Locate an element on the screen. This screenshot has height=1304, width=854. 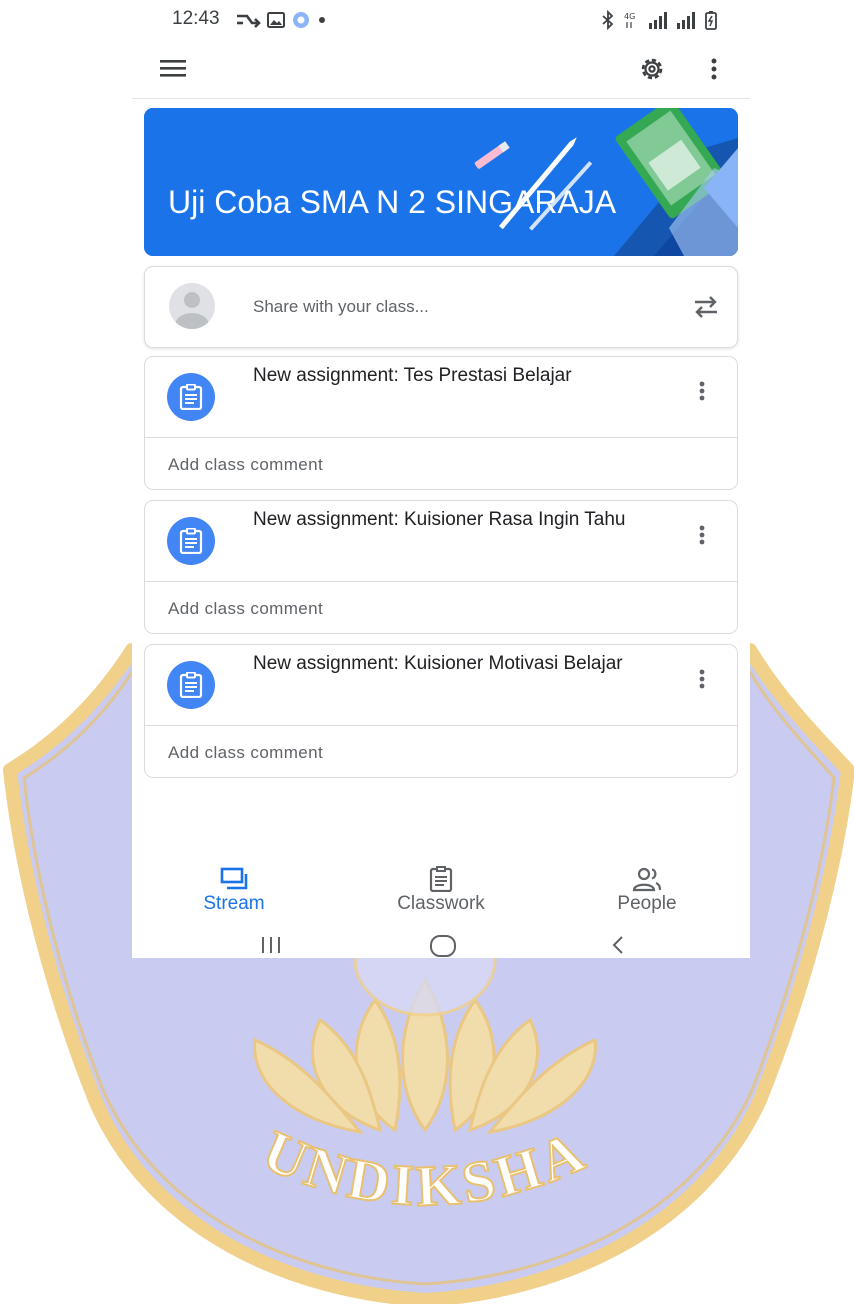
system-navigation-bar is located at coordinates (441, 941).